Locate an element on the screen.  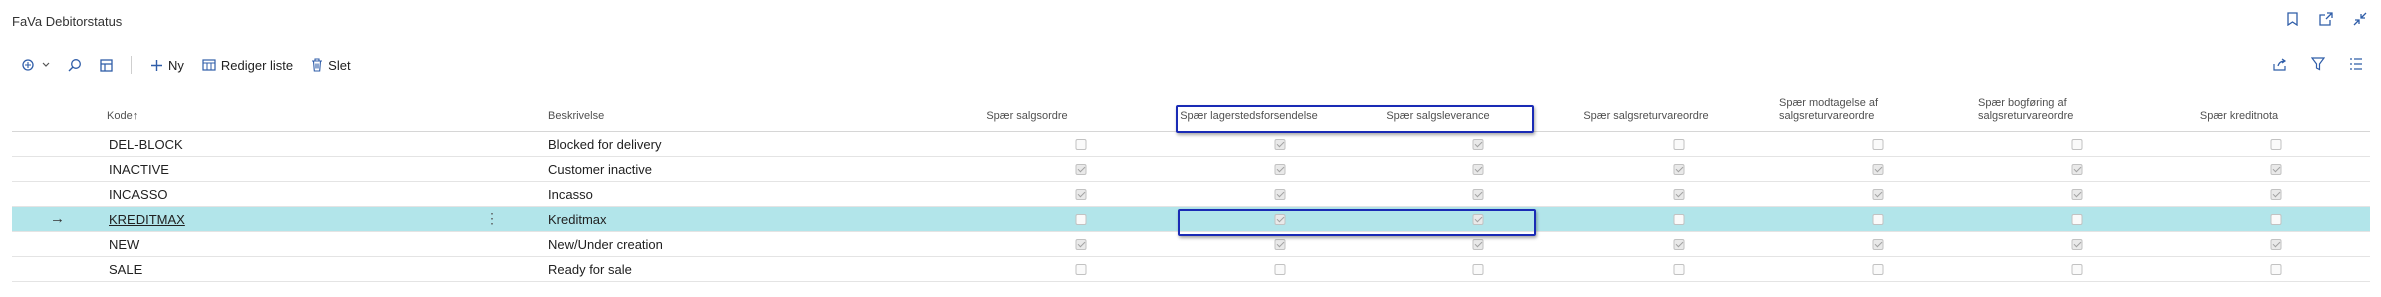
column-header-block-credit-memo: Spær kreditnota is located at coordinates (2239, 116).